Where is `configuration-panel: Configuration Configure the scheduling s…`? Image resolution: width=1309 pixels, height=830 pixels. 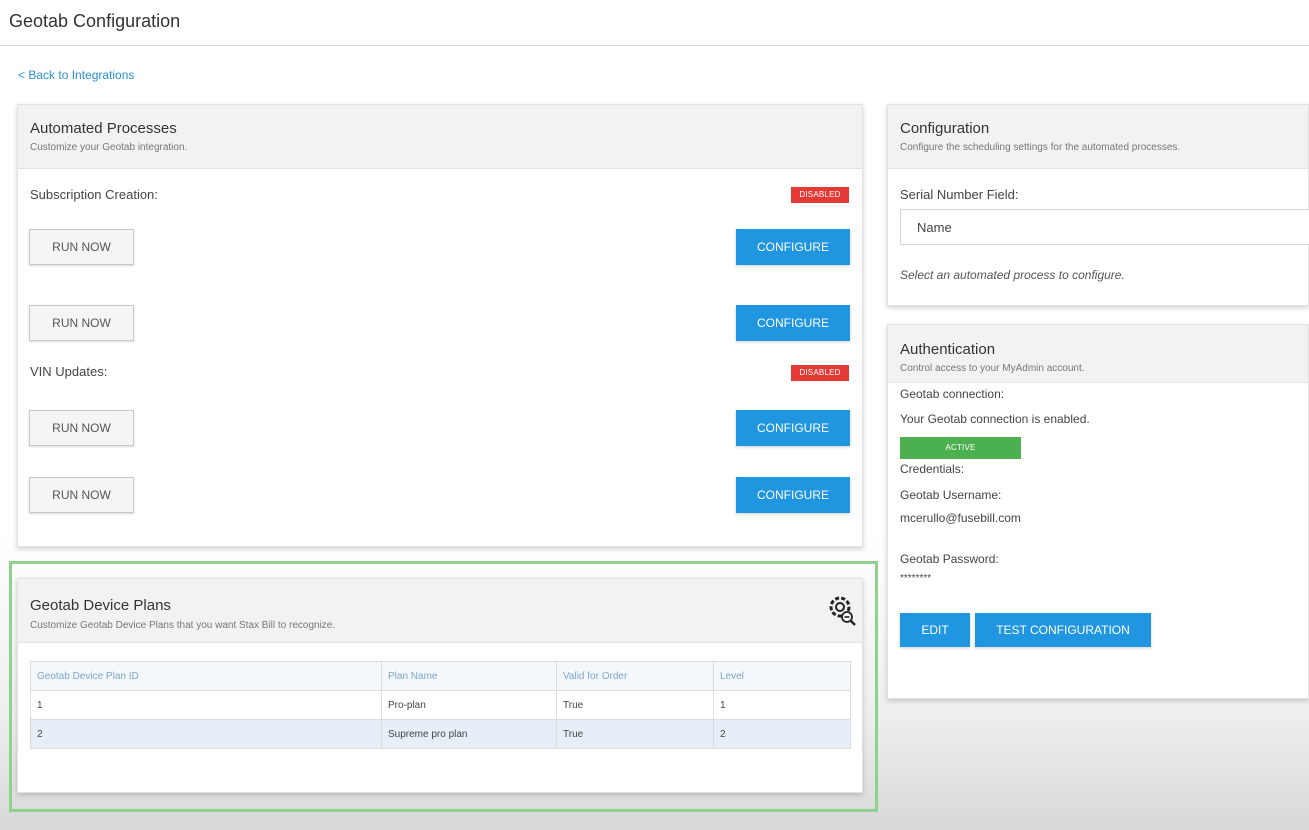 configuration-panel: Configuration Configure the scheduling s… is located at coordinates (1098, 205).